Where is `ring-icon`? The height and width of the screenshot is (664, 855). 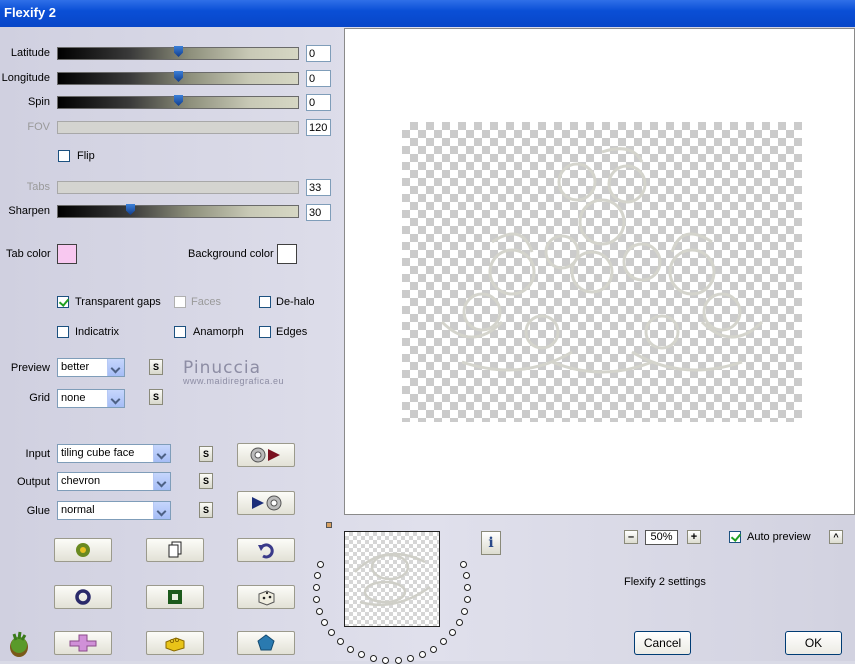
ring-icon is located at coordinates (83, 597).